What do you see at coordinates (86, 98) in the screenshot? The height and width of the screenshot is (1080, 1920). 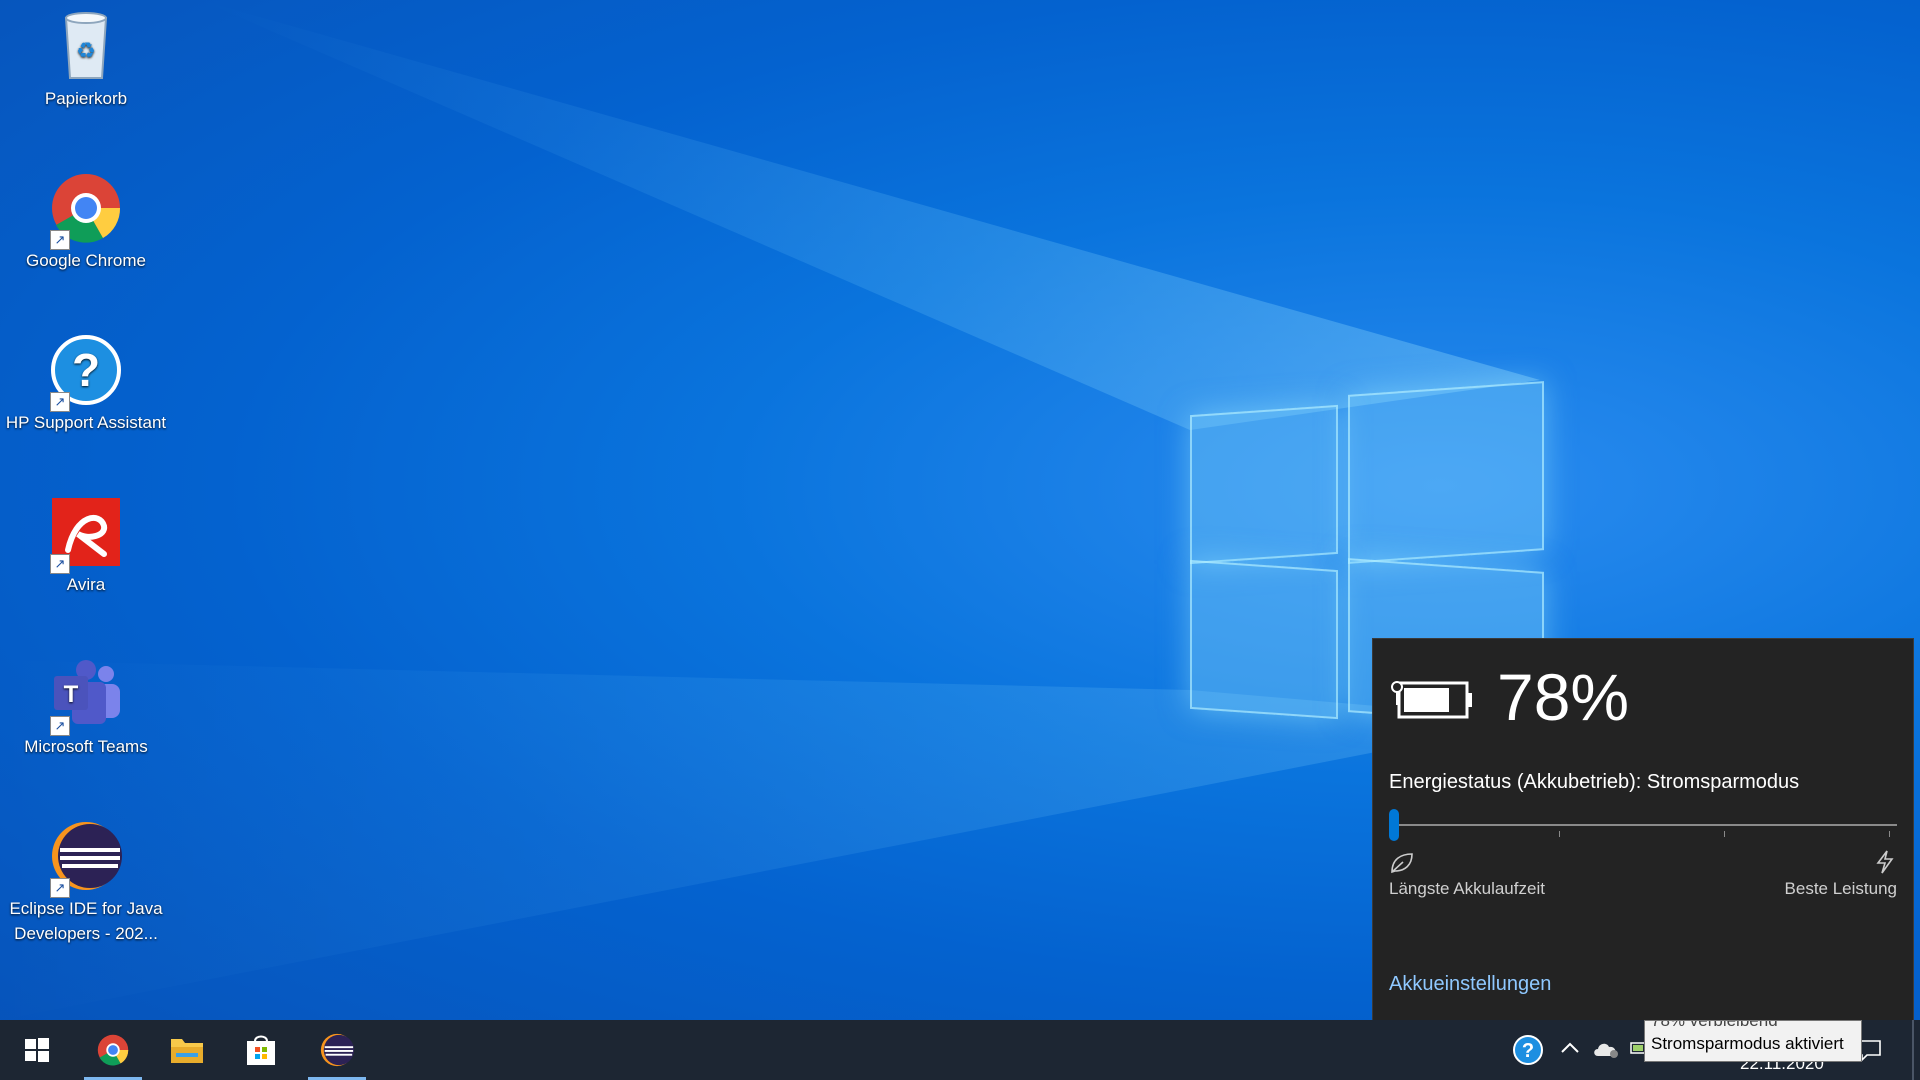 I see `desktop-icon-label: Papierkorb` at bounding box center [86, 98].